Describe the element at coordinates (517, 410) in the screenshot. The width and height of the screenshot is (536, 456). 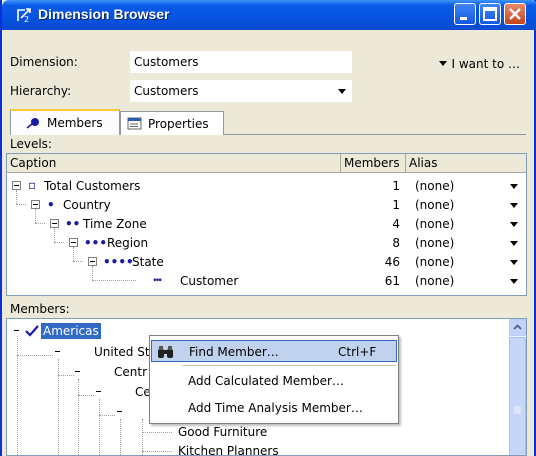
I see `grip-icon` at that location.